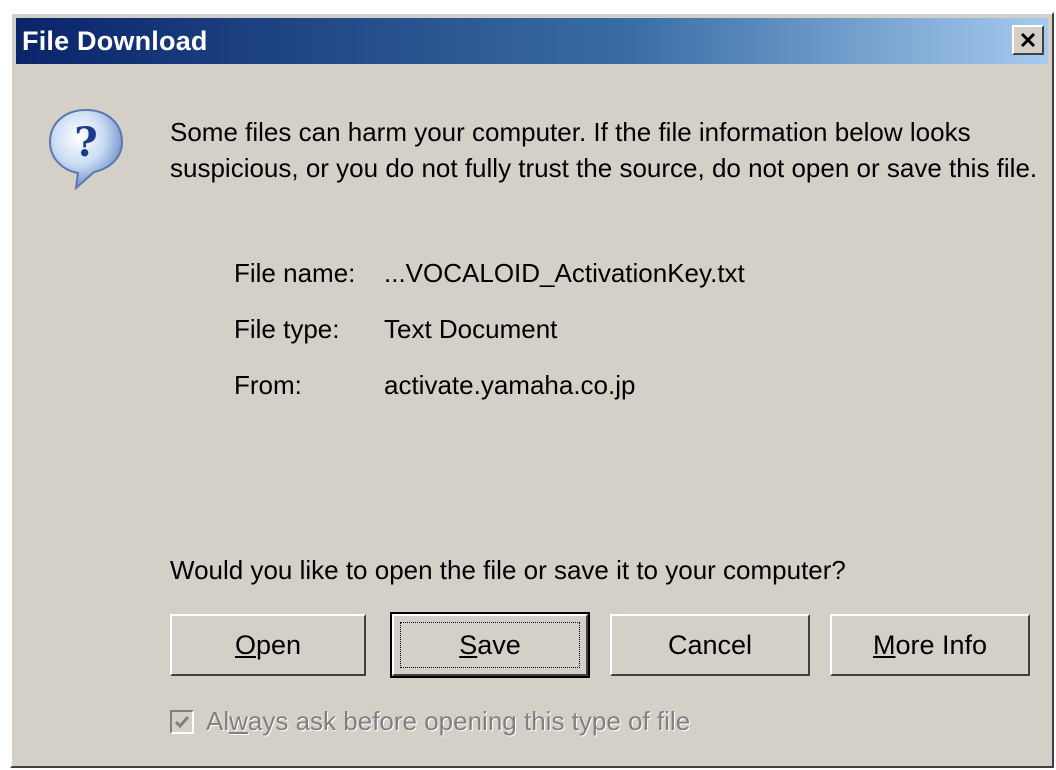 The height and width of the screenshot is (770, 1056). I want to click on file-from-row: From: activate.yamaha.co.jp, so click(434, 385).